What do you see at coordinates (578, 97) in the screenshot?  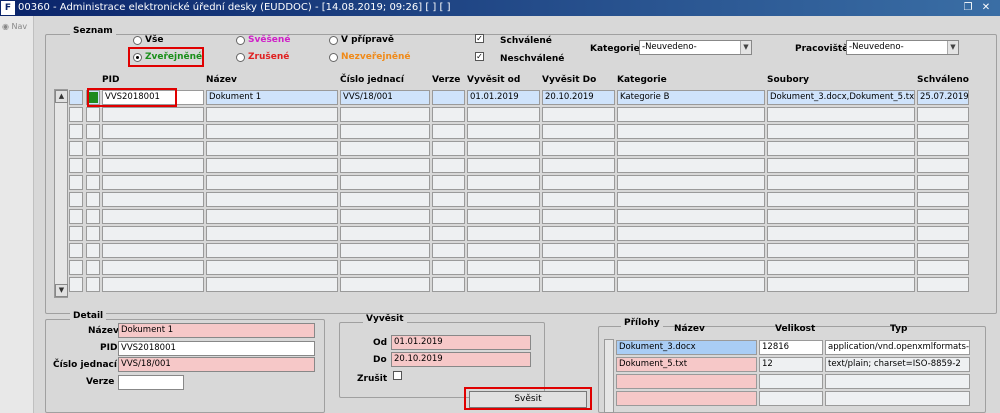 I see `cell-vyvesit-do: 20.10.2019` at bounding box center [578, 97].